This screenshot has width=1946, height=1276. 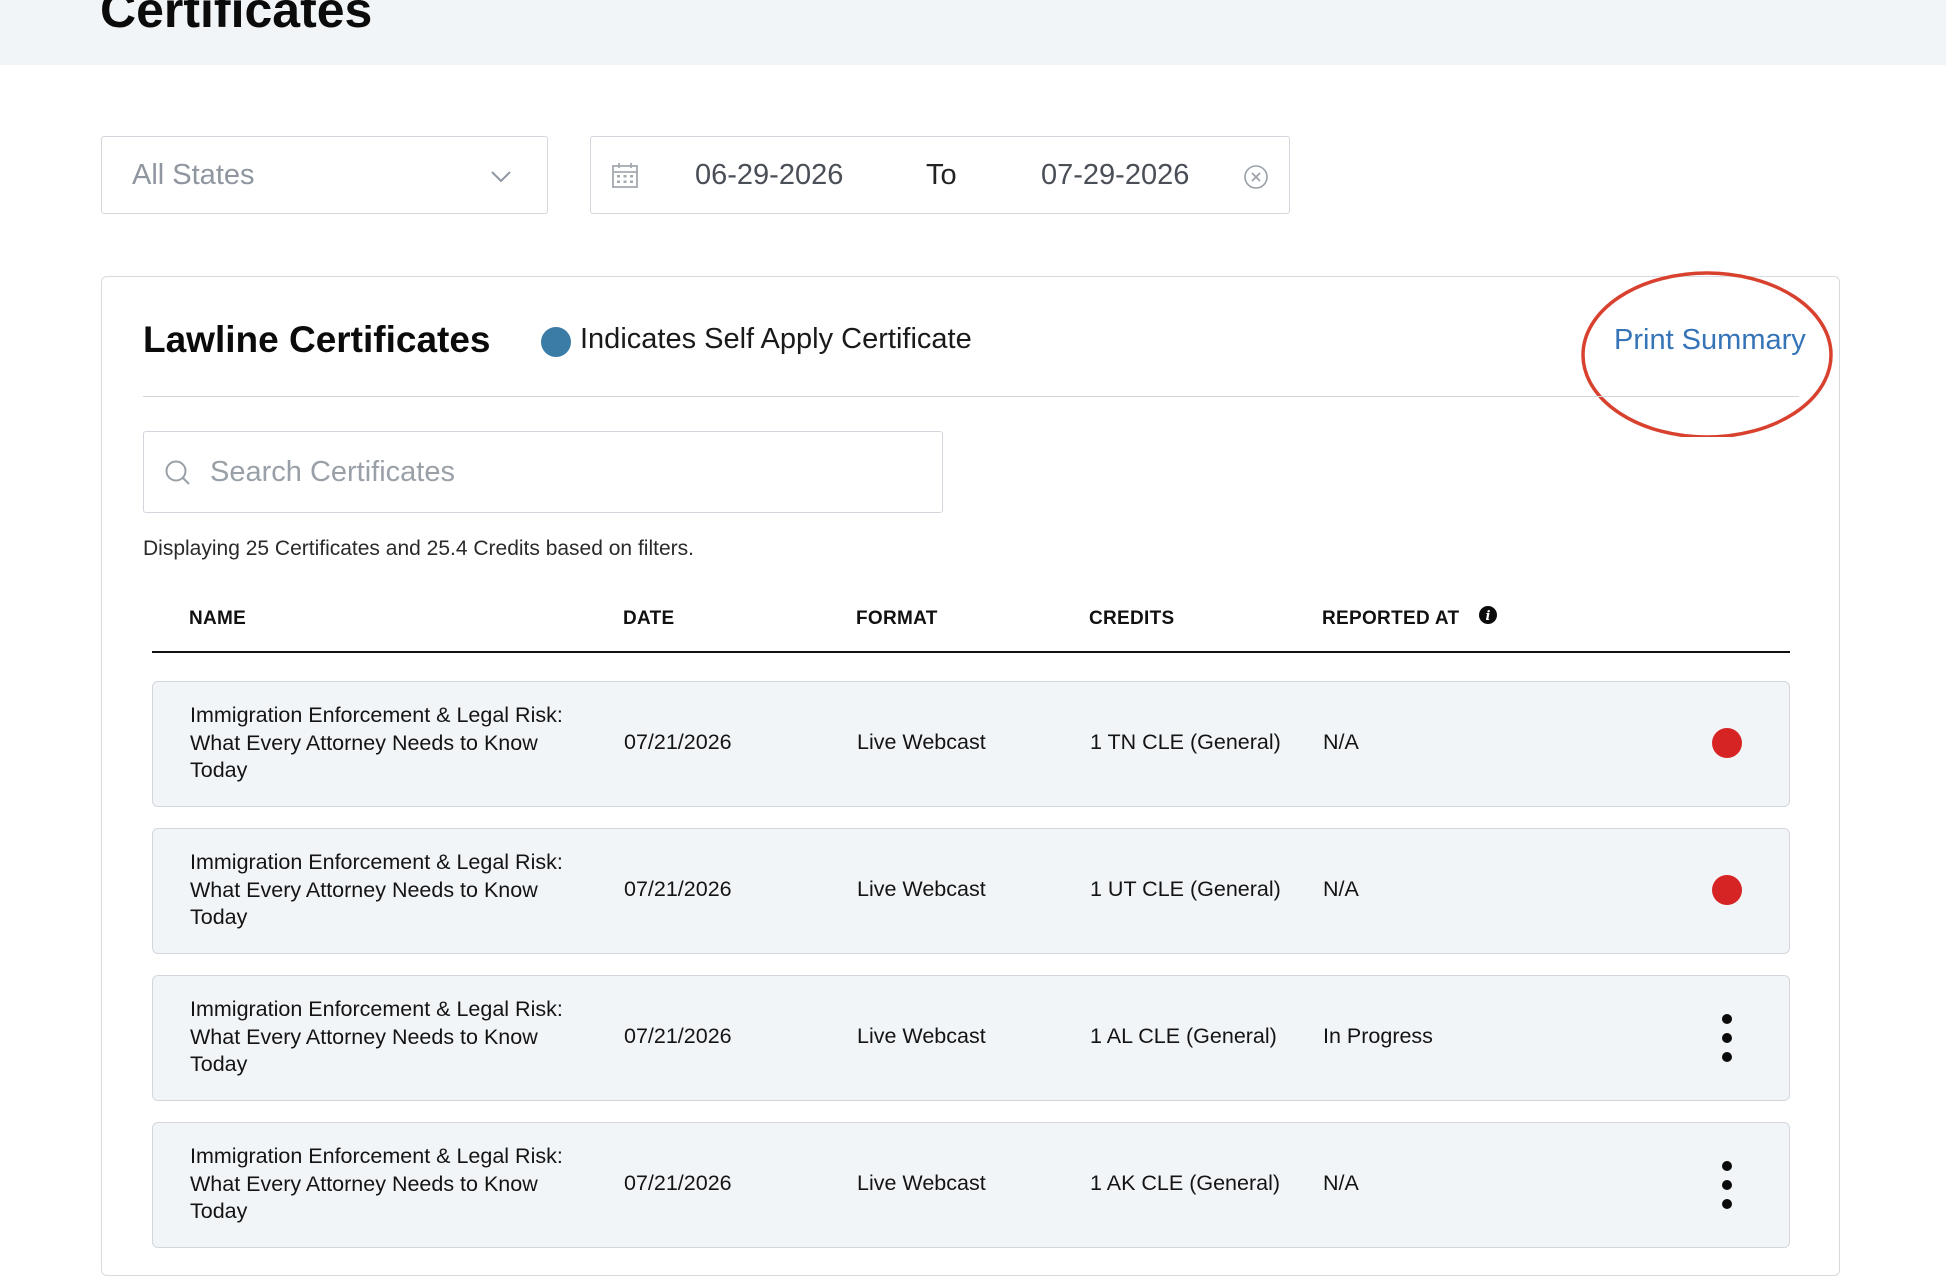 I want to click on certificate-credits: 1 AK CLE (General), so click(x=1185, y=1183).